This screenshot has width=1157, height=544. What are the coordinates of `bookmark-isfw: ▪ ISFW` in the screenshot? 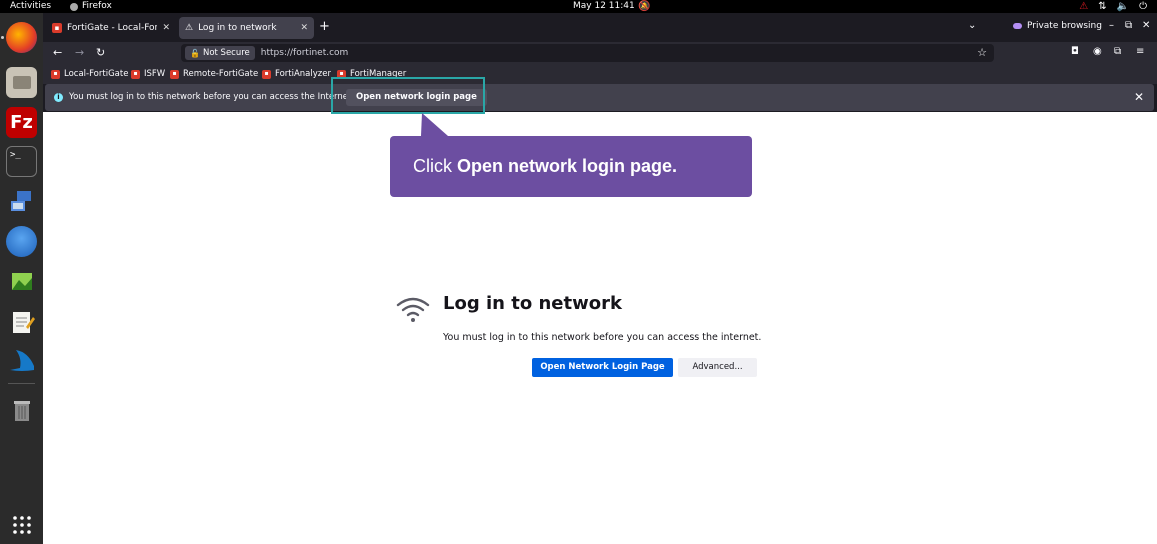 It's located at (148, 74).